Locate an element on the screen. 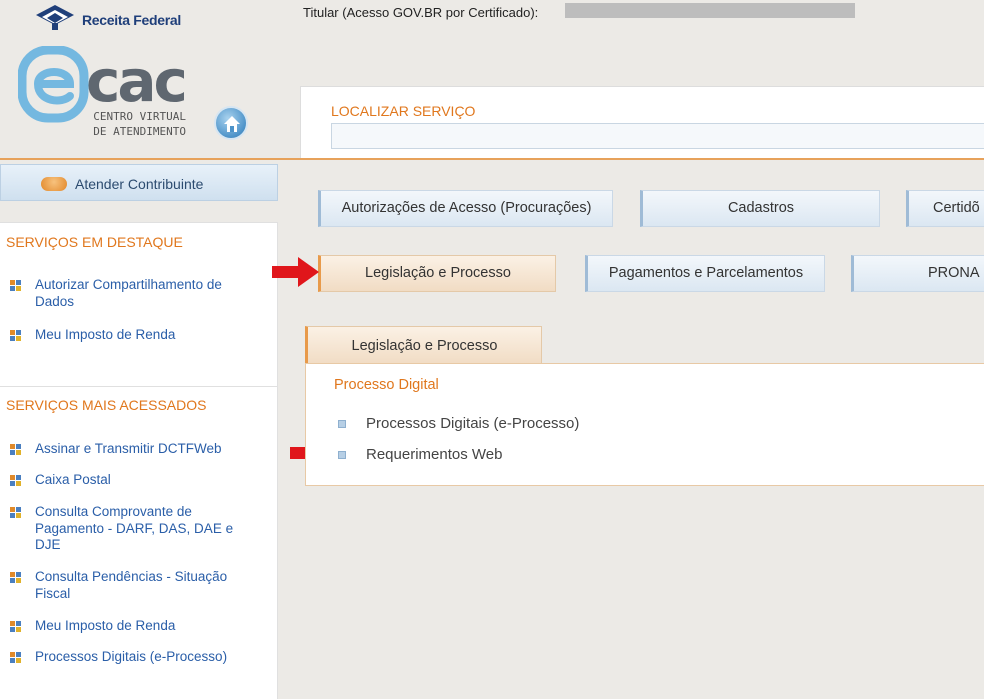  titular-name-redacted is located at coordinates (710, 10).